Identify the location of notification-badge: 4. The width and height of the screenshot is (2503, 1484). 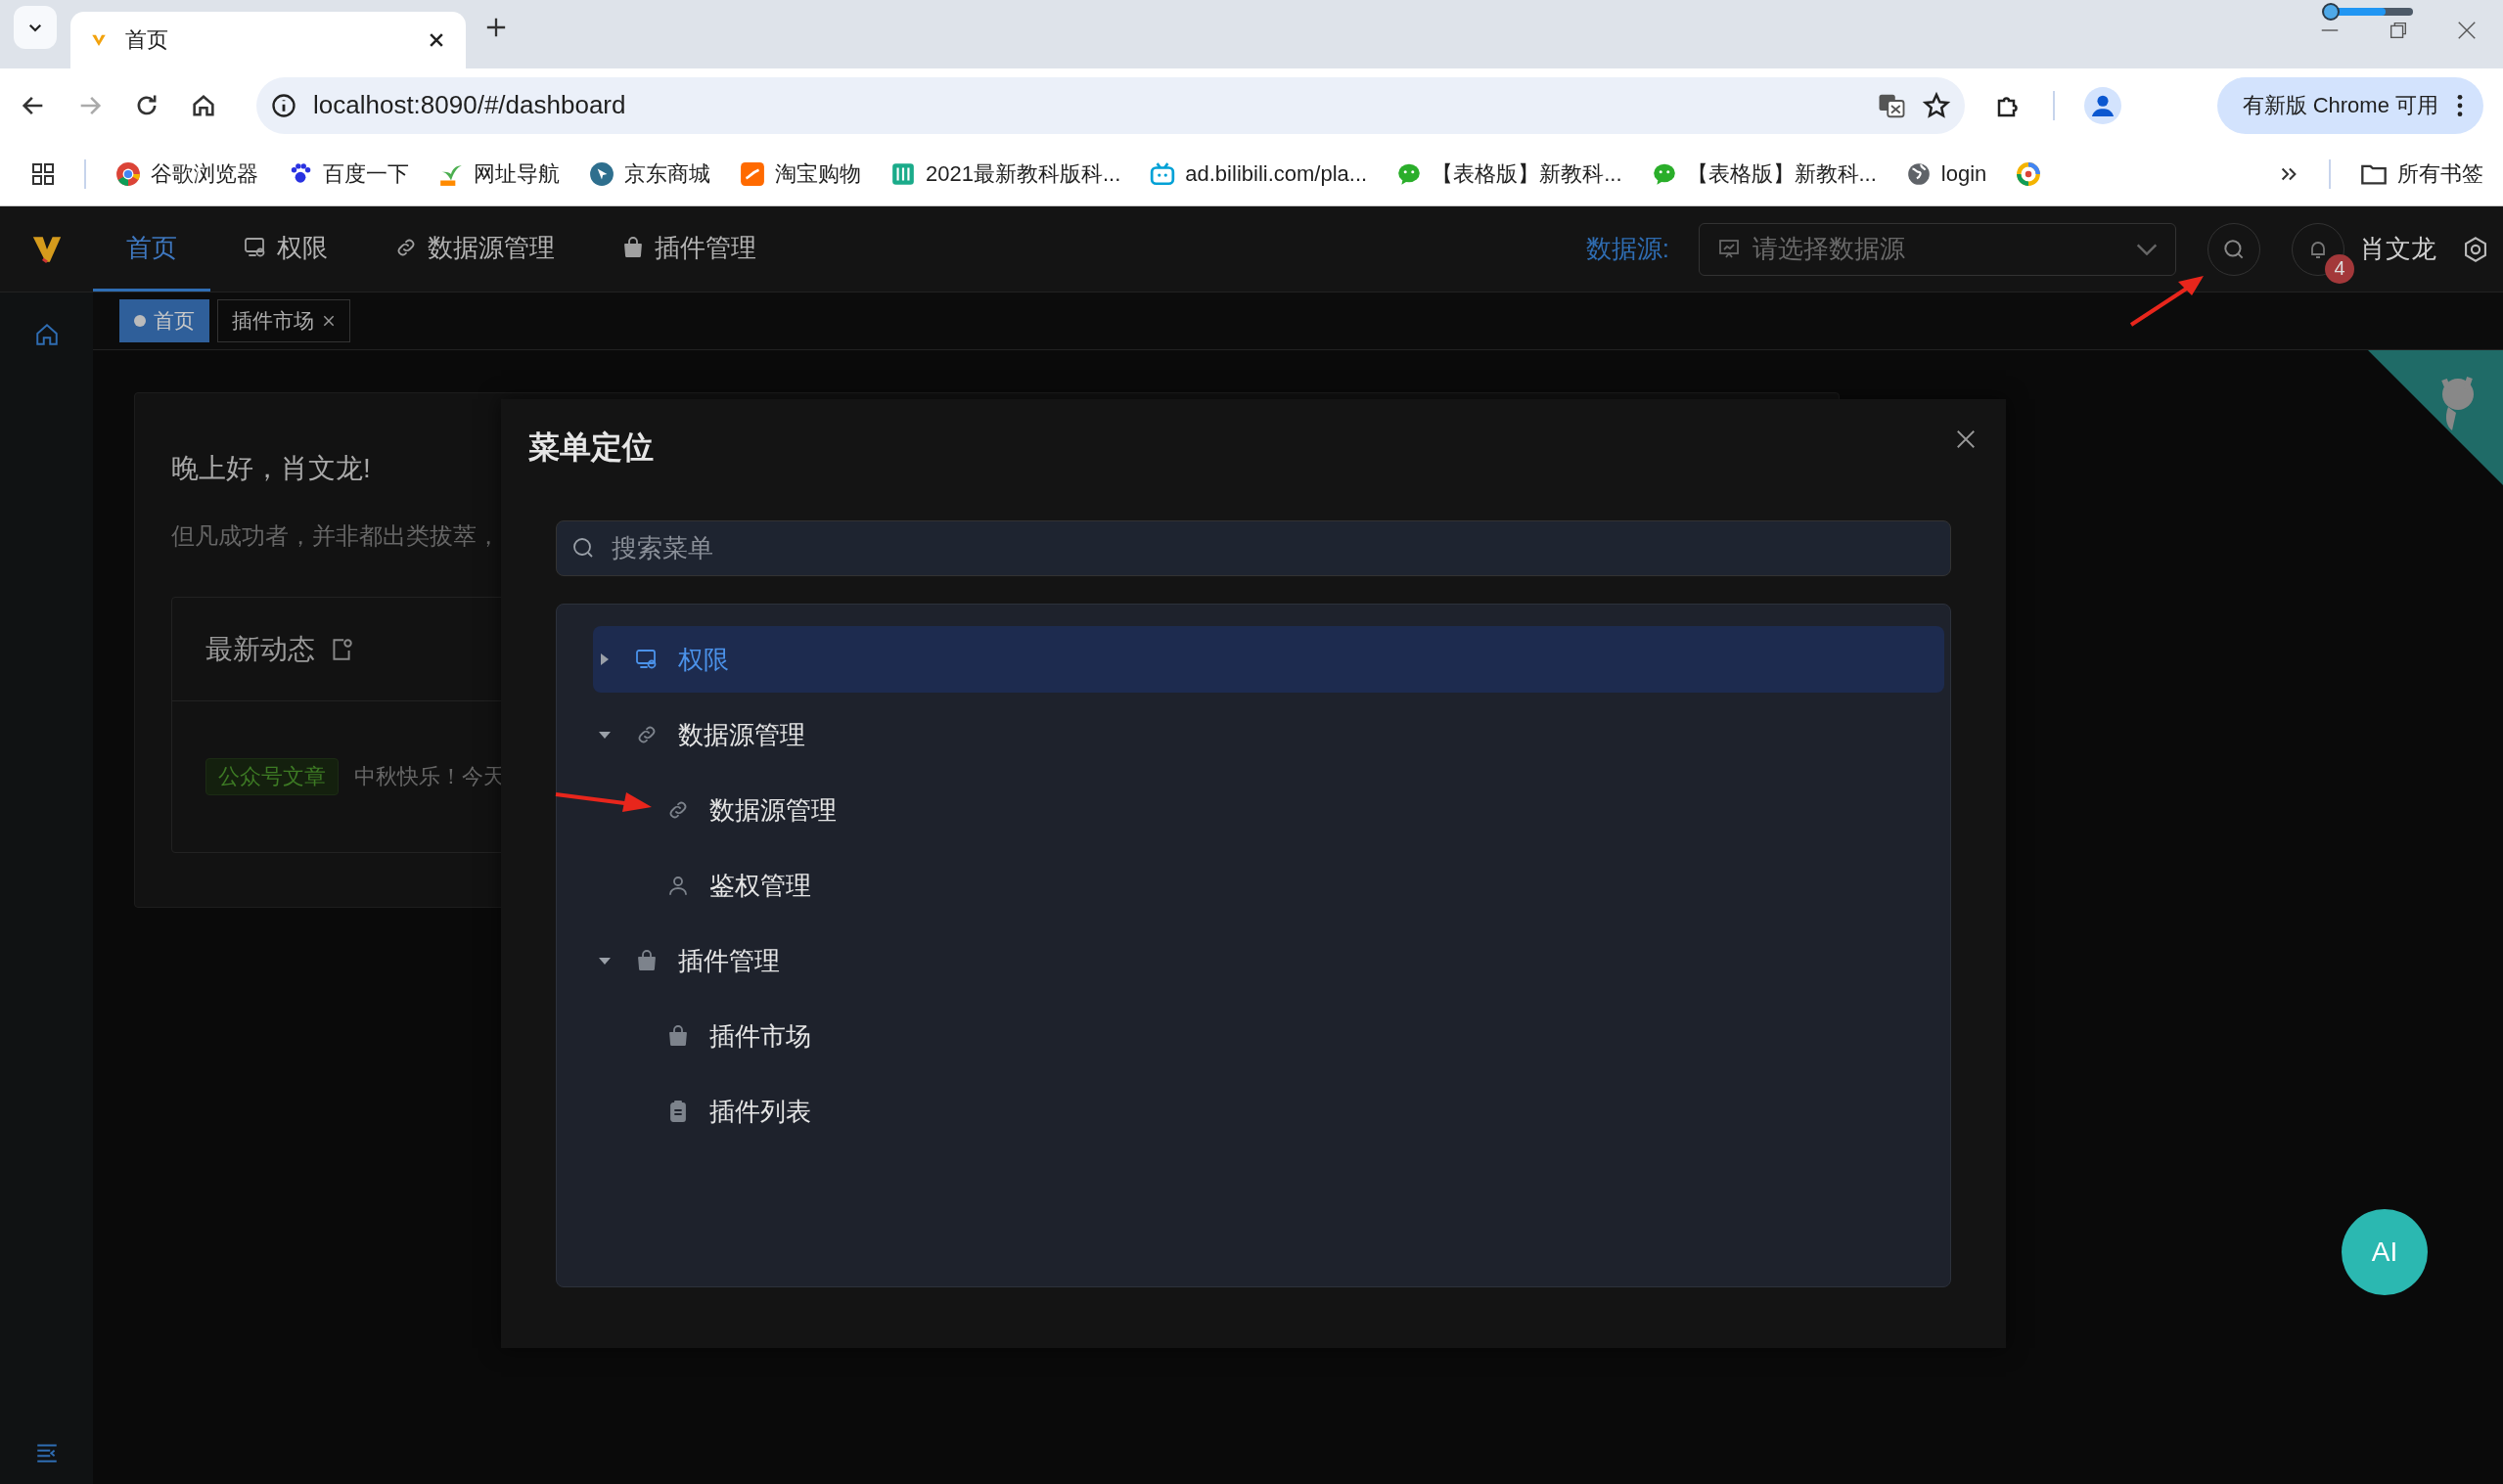
(2339, 268).